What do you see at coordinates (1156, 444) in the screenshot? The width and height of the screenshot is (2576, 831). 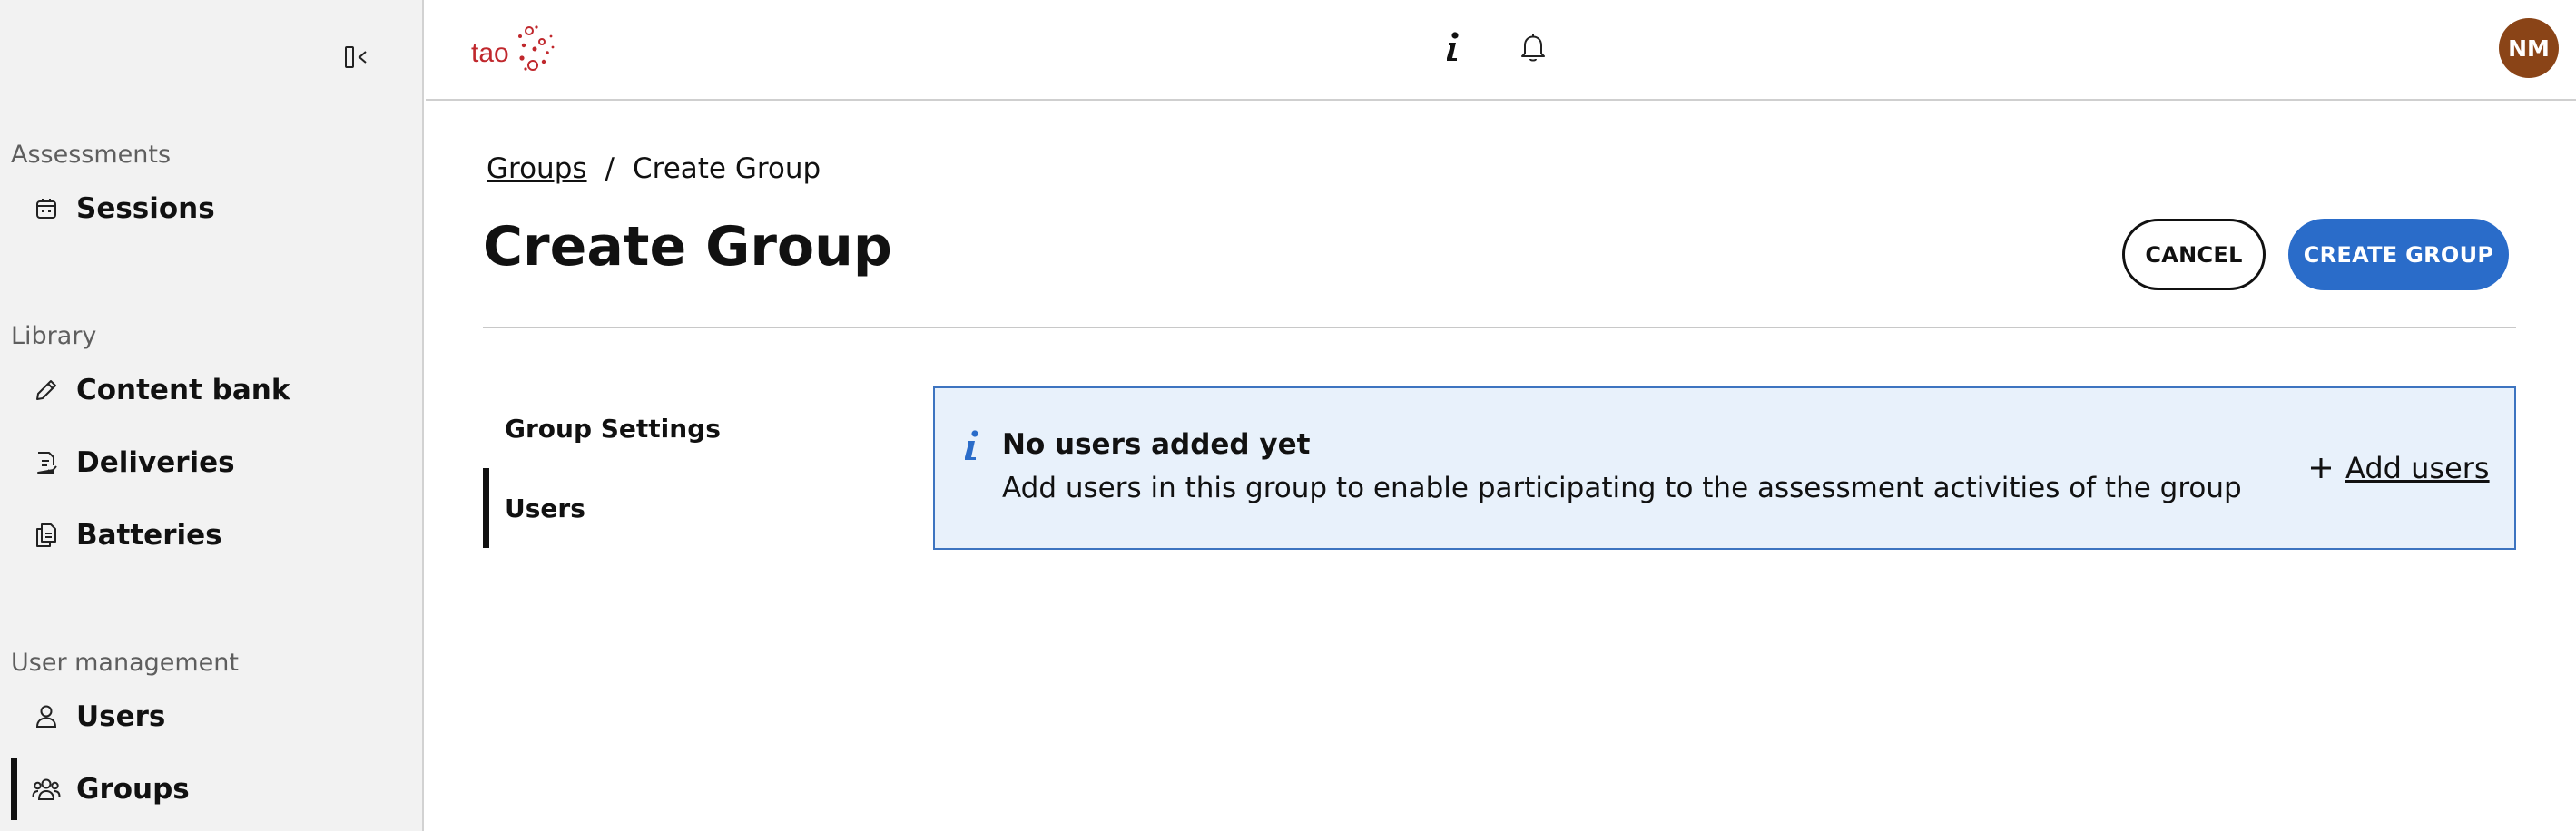 I see `info-panel-title: No users added yet` at bounding box center [1156, 444].